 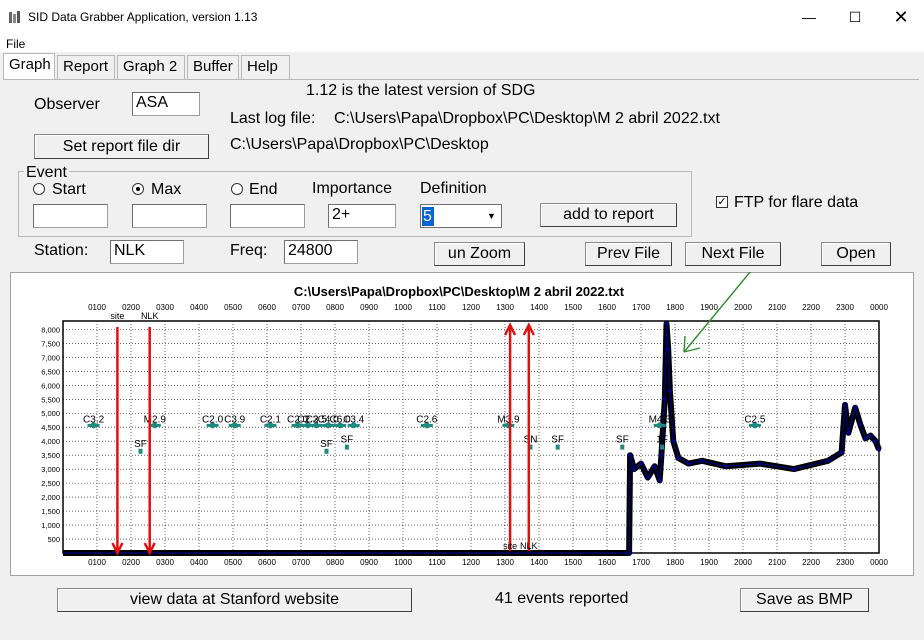 What do you see at coordinates (608, 215) in the screenshot?
I see `add-to-report-button: add to report` at bounding box center [608, 215].